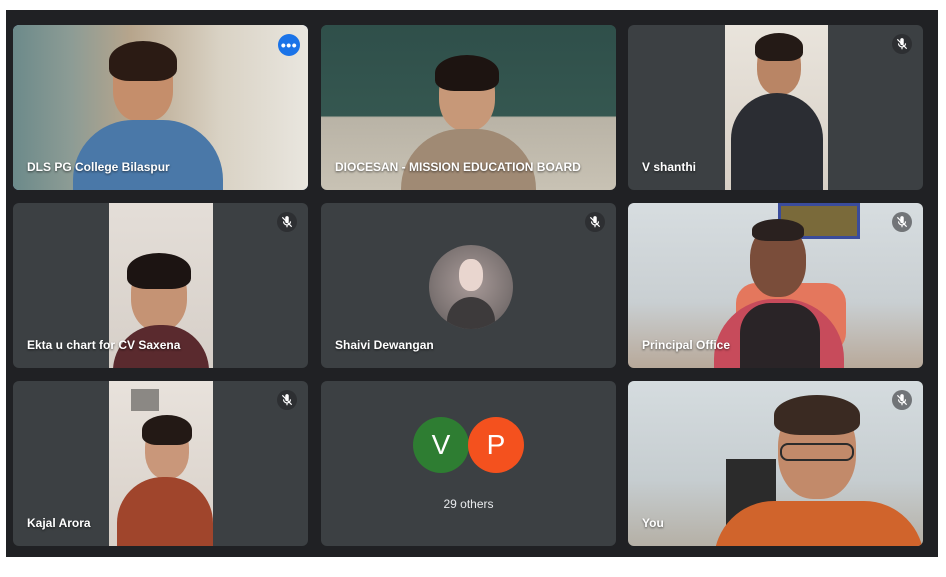 This screenshot has width=946, height=577. I want to click on participant-name: DIOCESAN - MISSION EDUCATION BOARD, so click(458, 167).